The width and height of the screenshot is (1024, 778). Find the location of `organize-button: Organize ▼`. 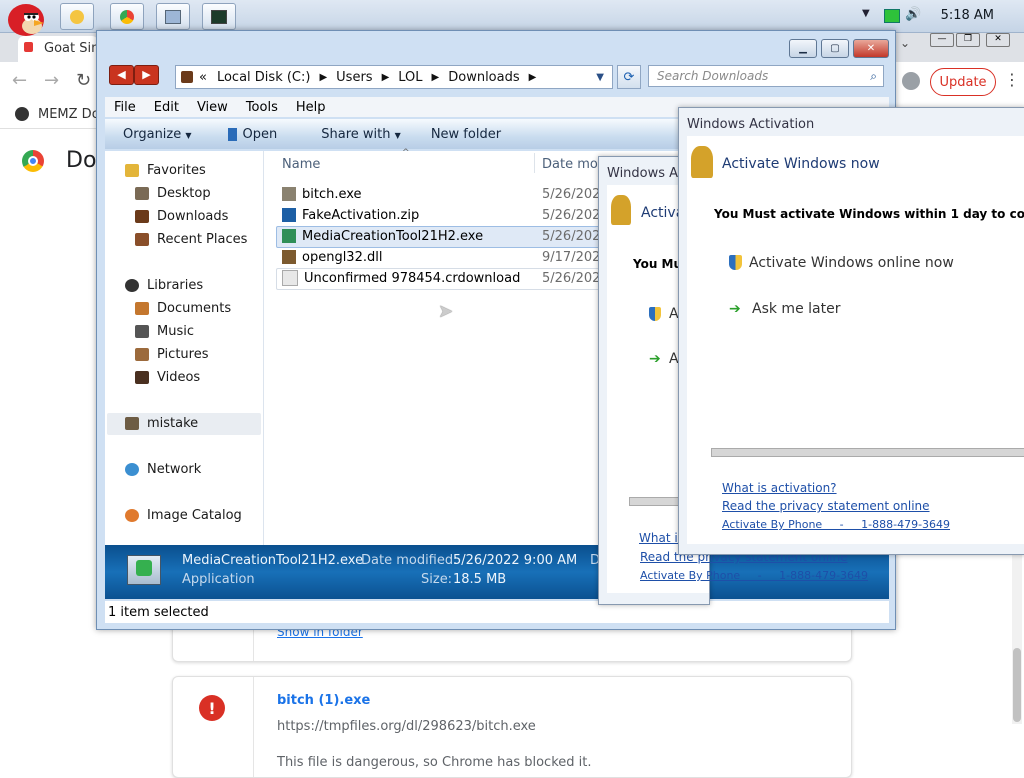

organize-button: Organize ▼ is located at coordinates (157, 134).